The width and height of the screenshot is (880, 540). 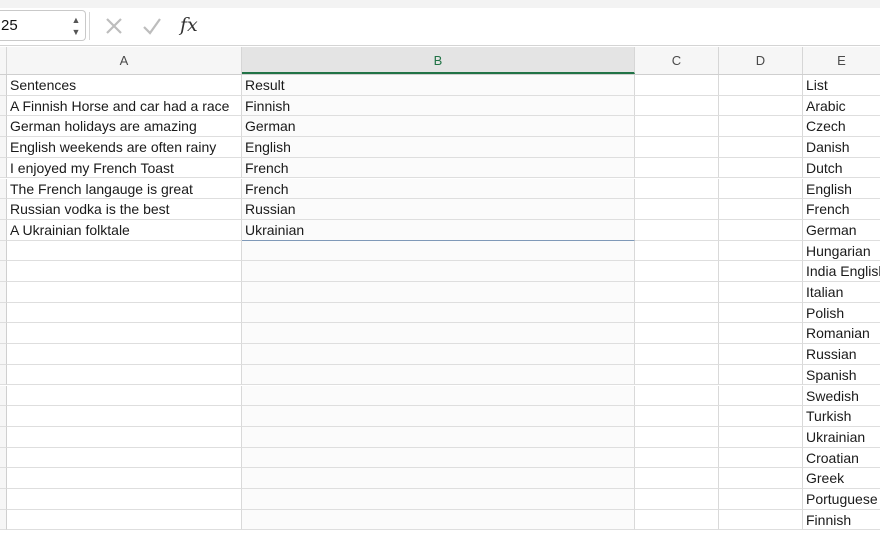 What do you see at coordinates (438, 106) in the screenshot?
I see `cell-b: Finnish` at bounding box center [438, 106].